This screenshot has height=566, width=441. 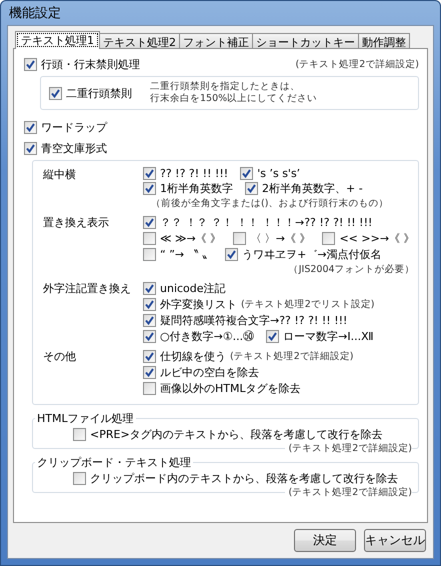 I want to click on hint-text: （JIS2004フォントが必要）, so click(x=351, y=269).